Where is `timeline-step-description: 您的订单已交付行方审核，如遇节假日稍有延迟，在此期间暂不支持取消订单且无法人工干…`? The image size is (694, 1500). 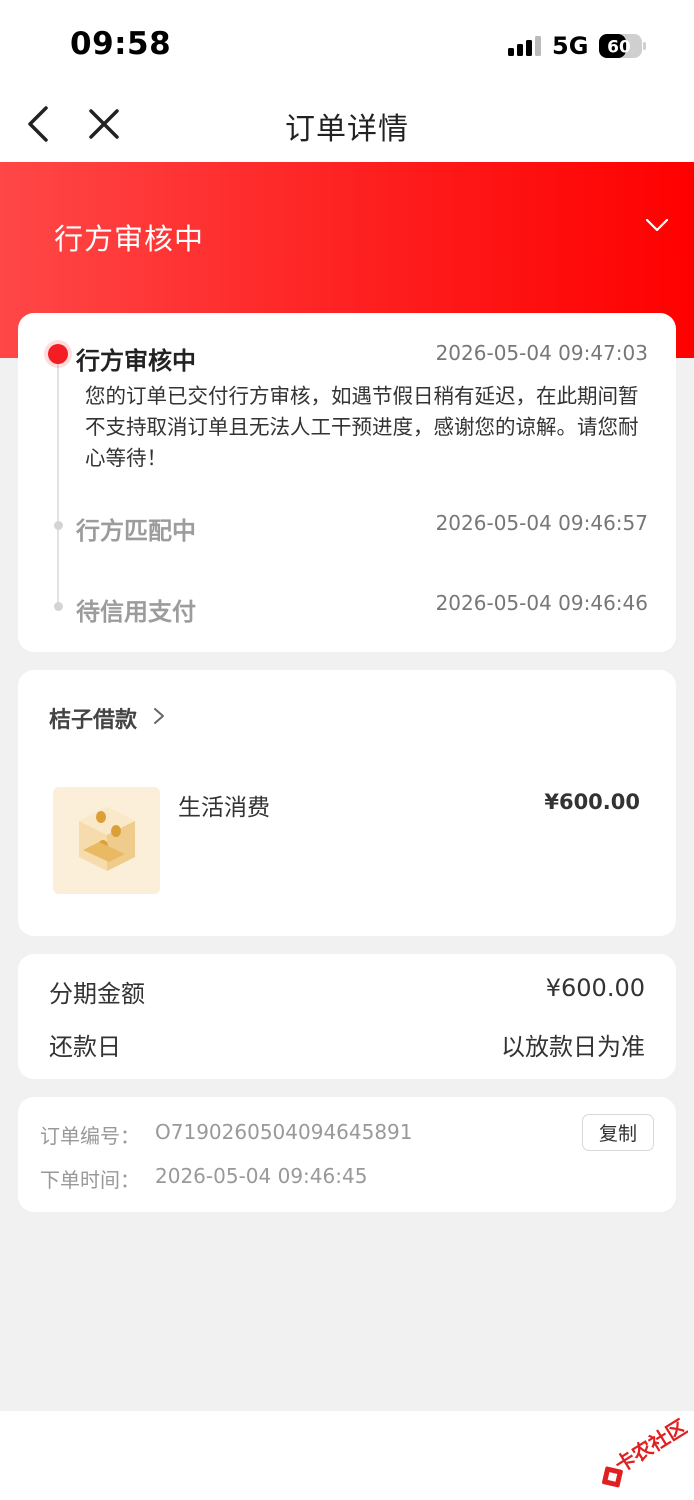 timeline-step-description: 您的订单已交付行方审核，如遇节假日稍有延迟，在此期间暂不支持取消订单且无法人工干… is located at coordinates (362, 427).